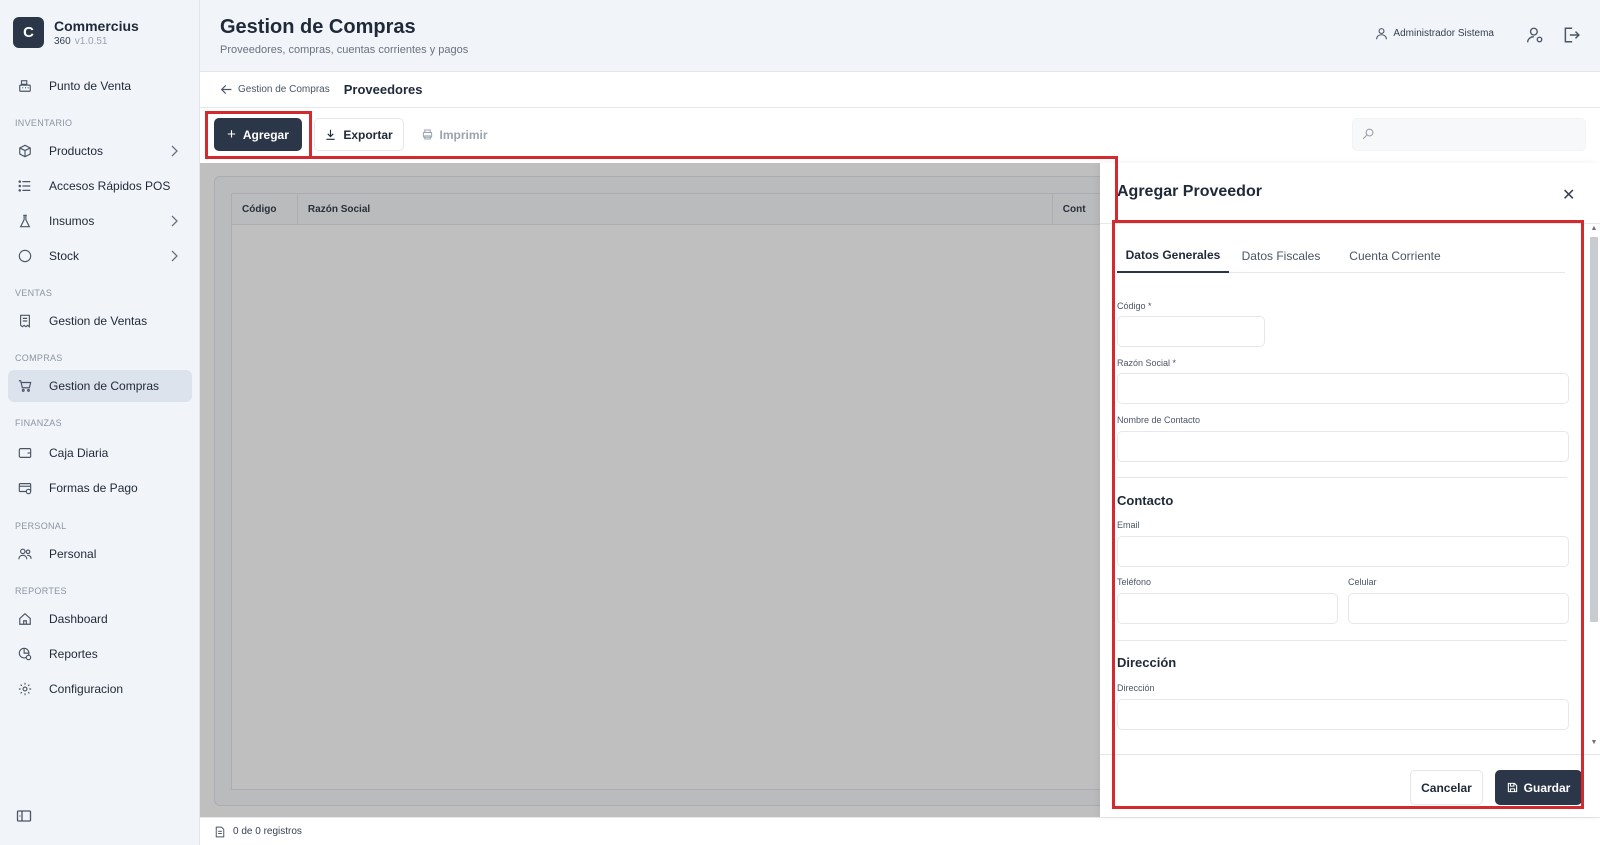 This screenshot has width=1600, height=845. Describe the element at coordinates (428, 134) in the screenshot. I see `printer-icon` at that location.